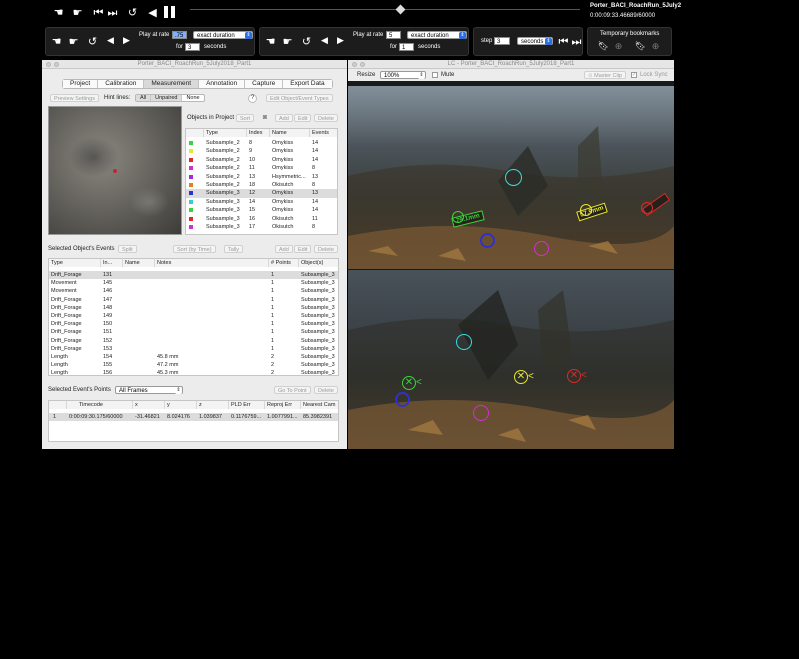 The height and width of the screenshot is (659, 799). Describe the element at coordinates (261, 160) in the screenshot. I see `table-row: Subsample_2 10 Omykiss 14` at that location.